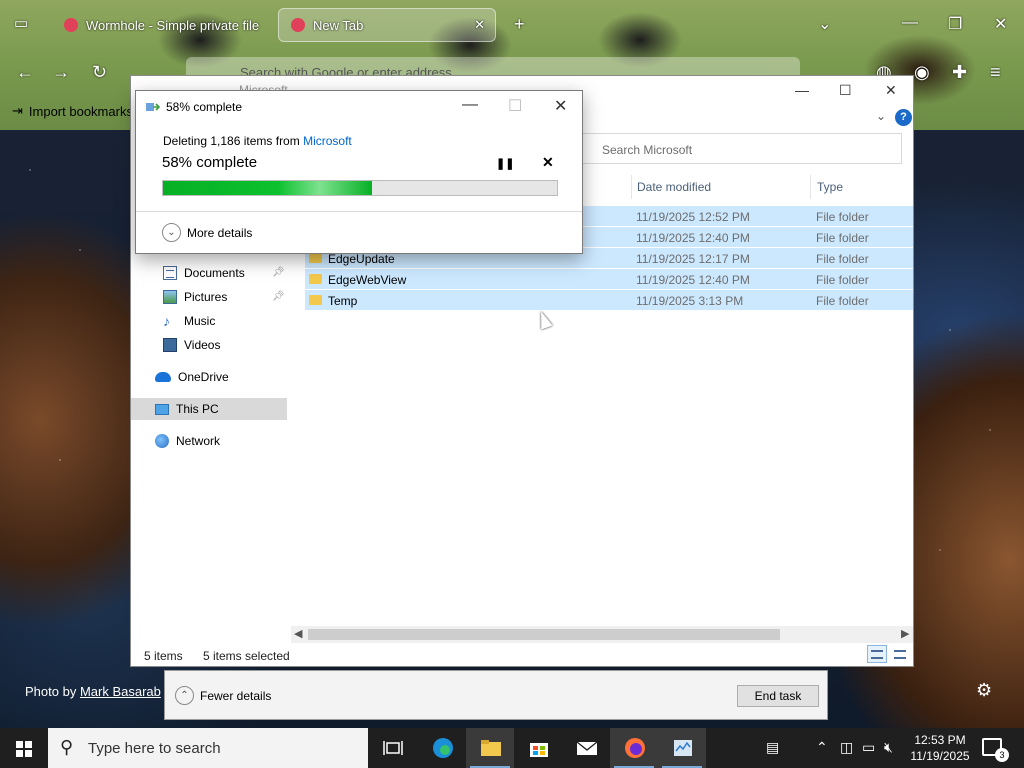  What do you see at coordinates (984, 690) in the screenshot?
I see `gear-icon: ⚙` at bounding box center [984, 690].